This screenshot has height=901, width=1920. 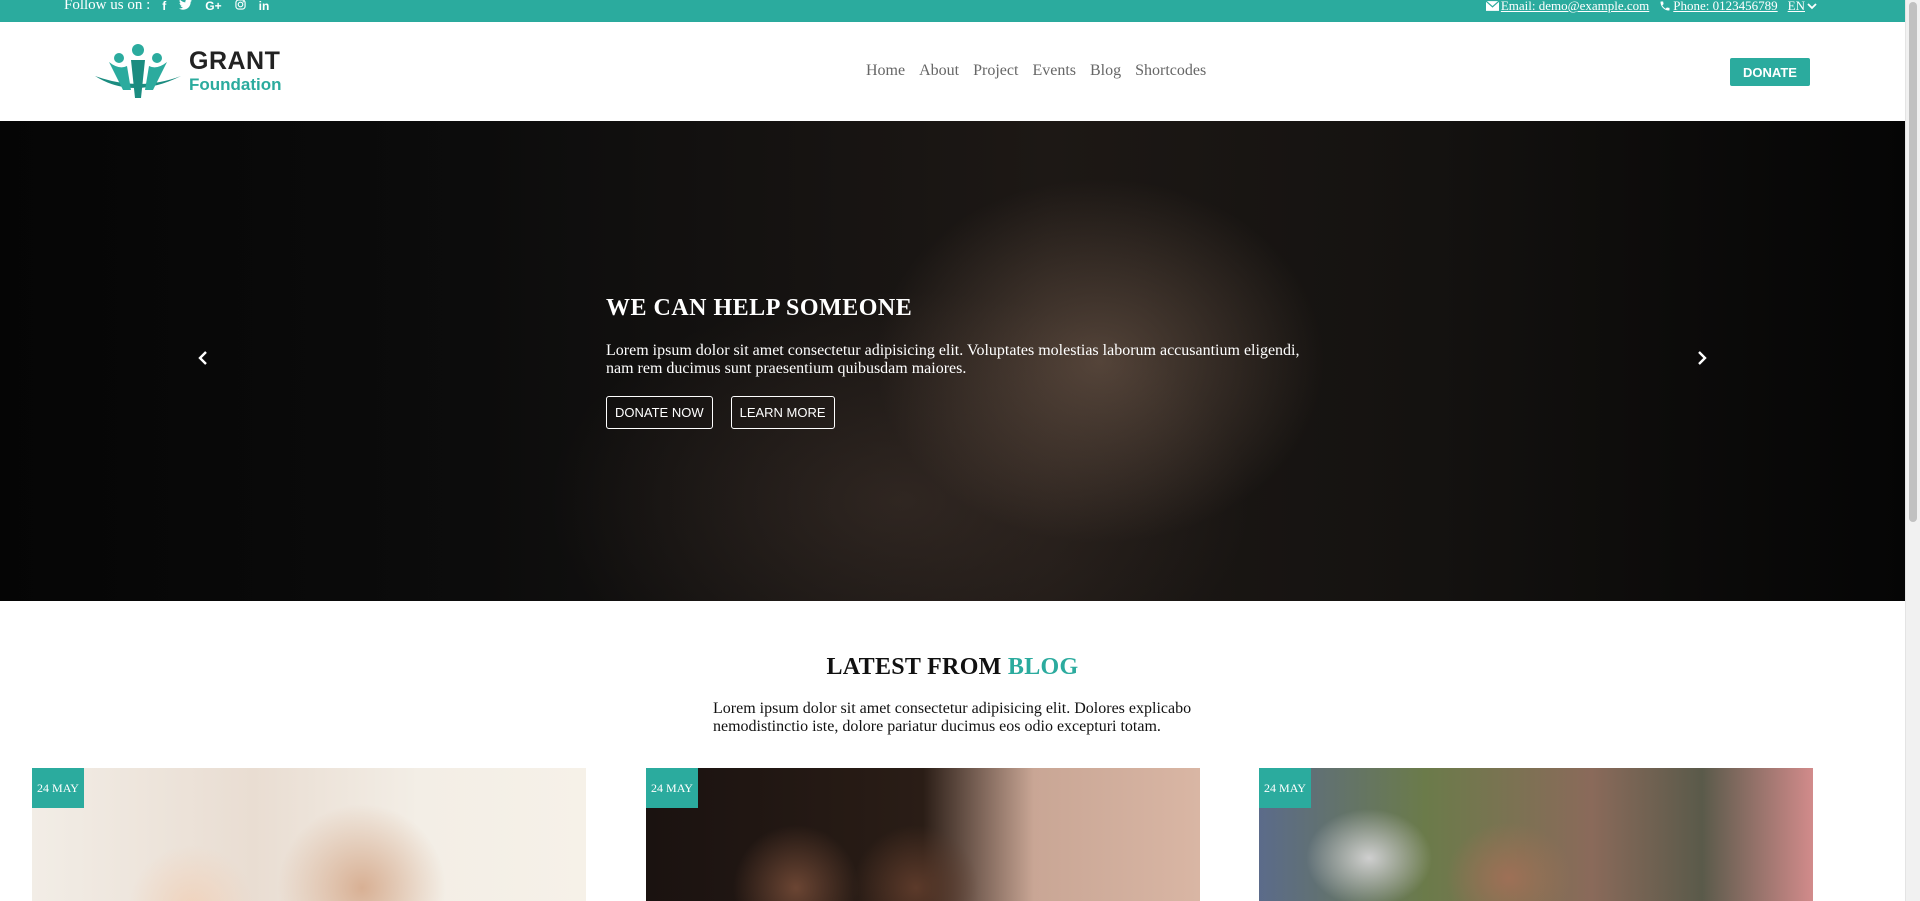 What do you see at coordinates (659, 412) in the screenshot?
I see `donate-now-button: DONATE NOW` at bounding box center [659, 412].